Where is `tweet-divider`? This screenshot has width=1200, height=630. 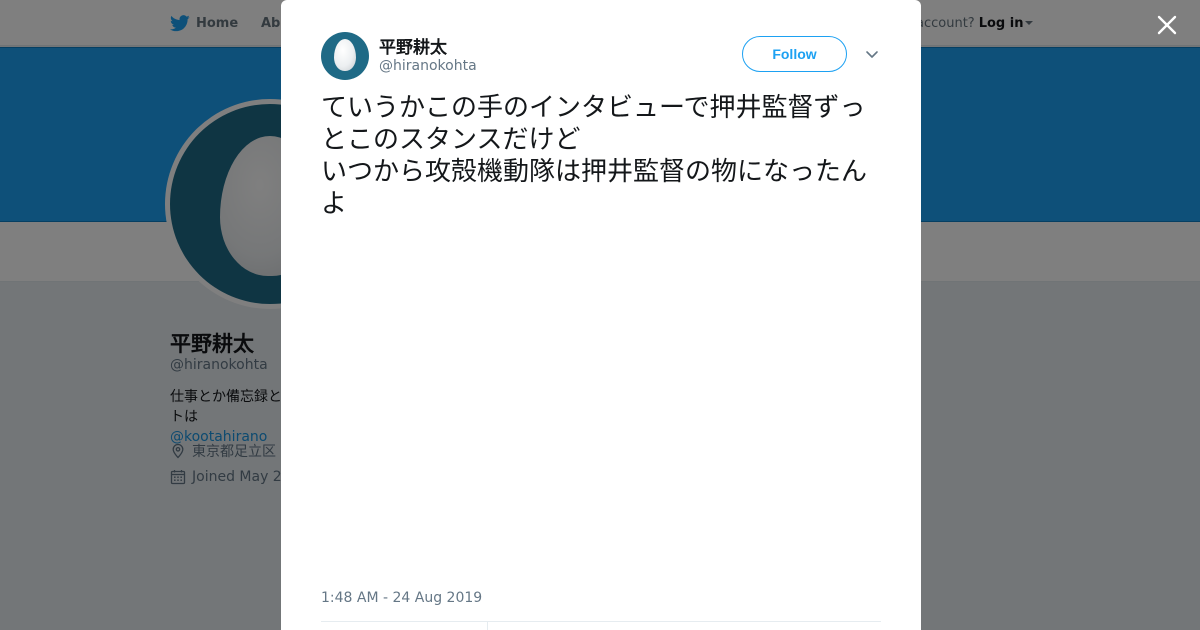
tweet-divider is located at coordinates (601, 621).